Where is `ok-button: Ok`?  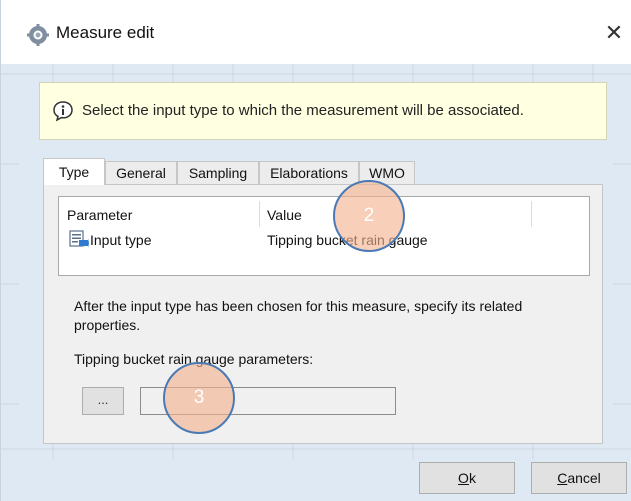 ok-button: Ok is located at coordinates (467, 478).